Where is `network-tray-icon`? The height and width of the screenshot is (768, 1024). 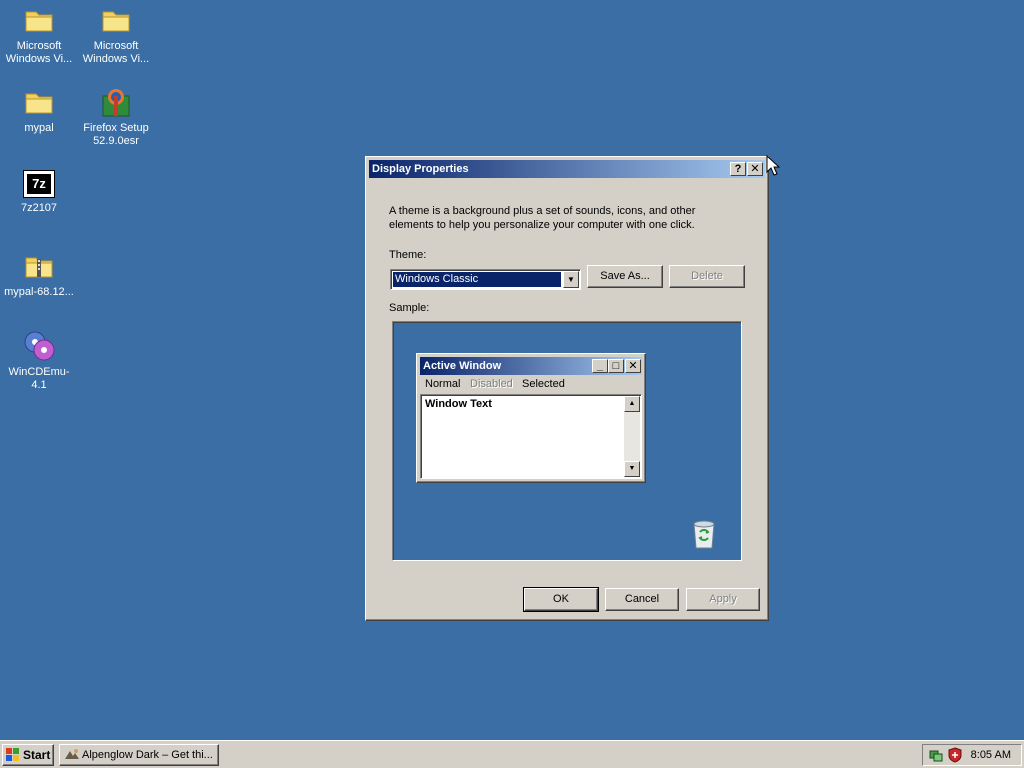 network-tray-icon is located at coordinates (936, 755).